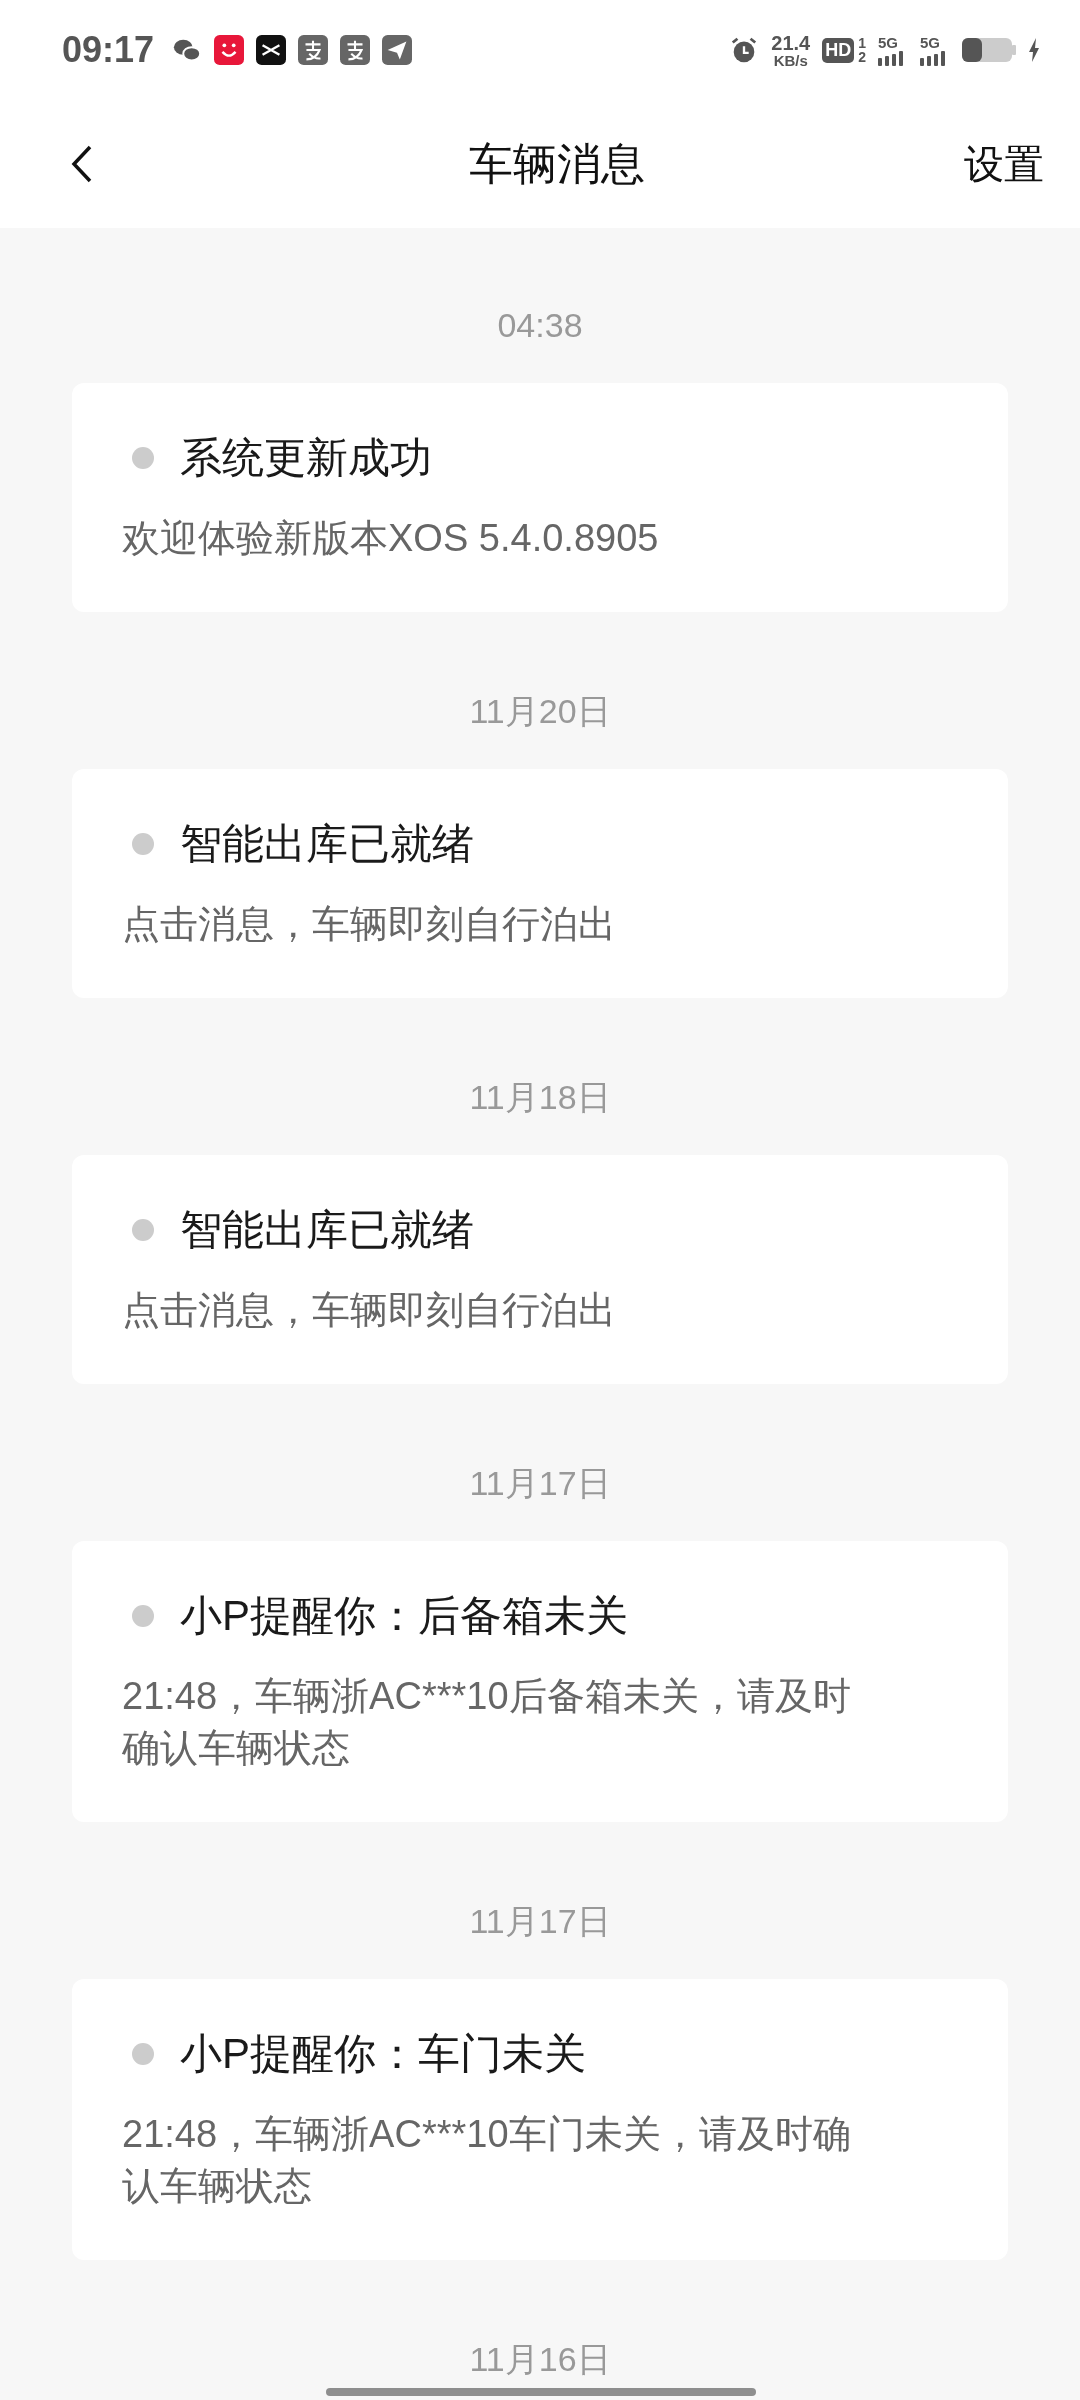 This screenshot has height=2400, width=1080. What do you see at coordinates (838, 50) in the screenshot?
I see `hd-badge: HD` at bounding box center [838, 50].